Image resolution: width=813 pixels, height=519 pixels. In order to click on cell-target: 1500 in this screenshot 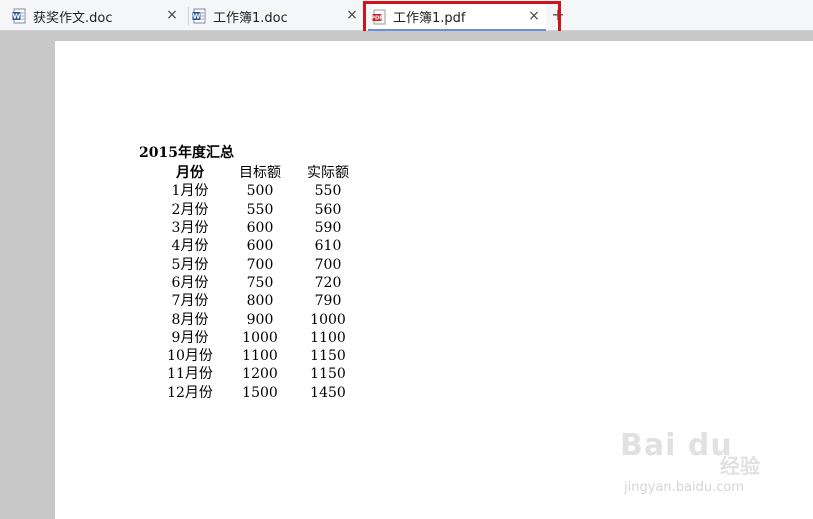, I will do `click(260, 392)`.